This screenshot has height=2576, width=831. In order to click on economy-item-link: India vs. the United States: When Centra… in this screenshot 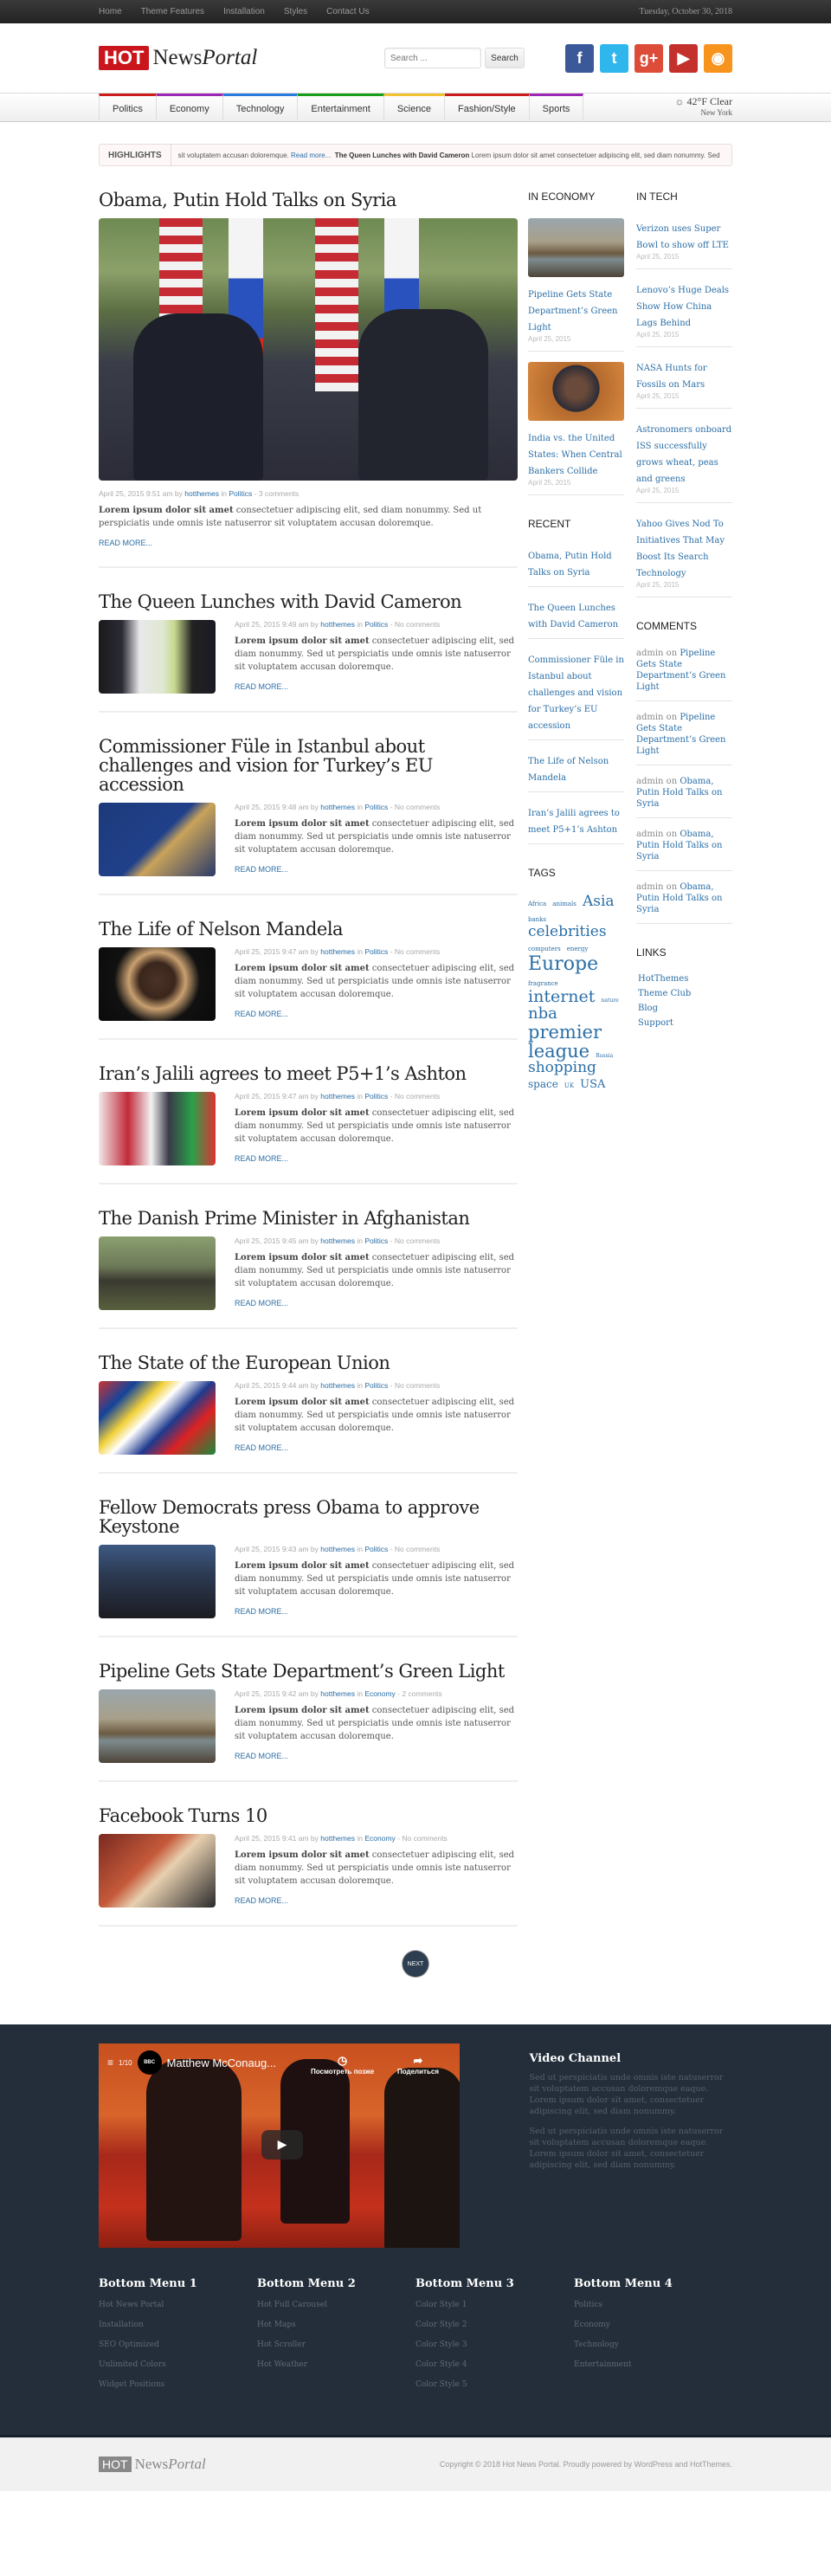, I will do `click(575, 455)`.